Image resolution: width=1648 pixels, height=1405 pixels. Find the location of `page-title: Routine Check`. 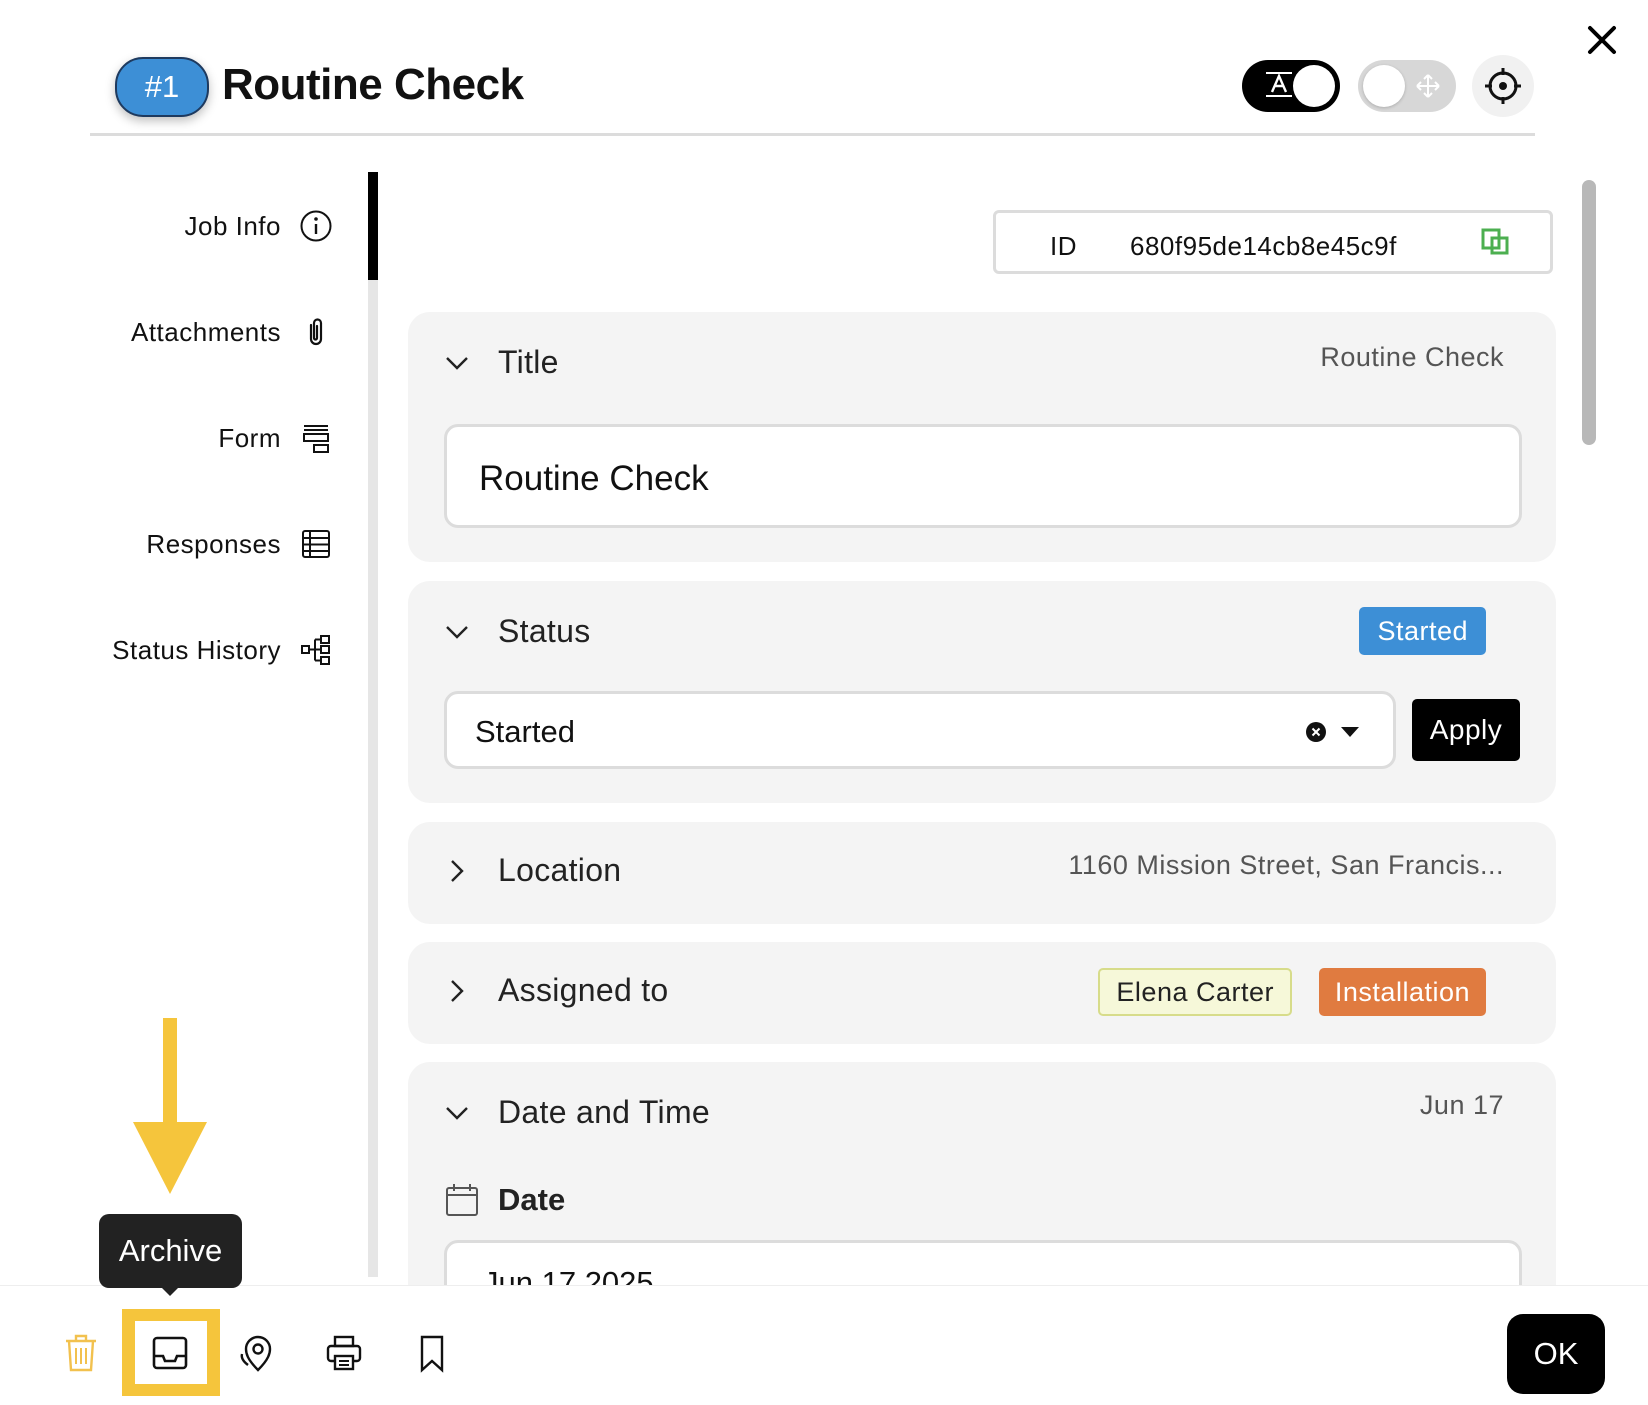

page-title: Routine Check is located at coordinates (373, 84).